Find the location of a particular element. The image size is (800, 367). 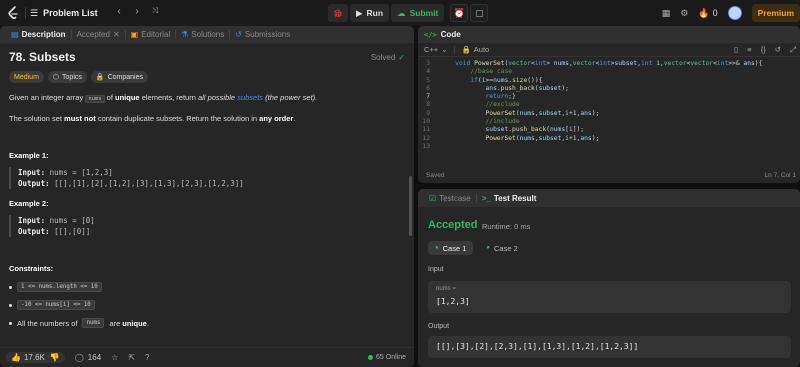

code-text: PowerSet(nums,subset,i+1,ans); is located at coordinates (542, 138).